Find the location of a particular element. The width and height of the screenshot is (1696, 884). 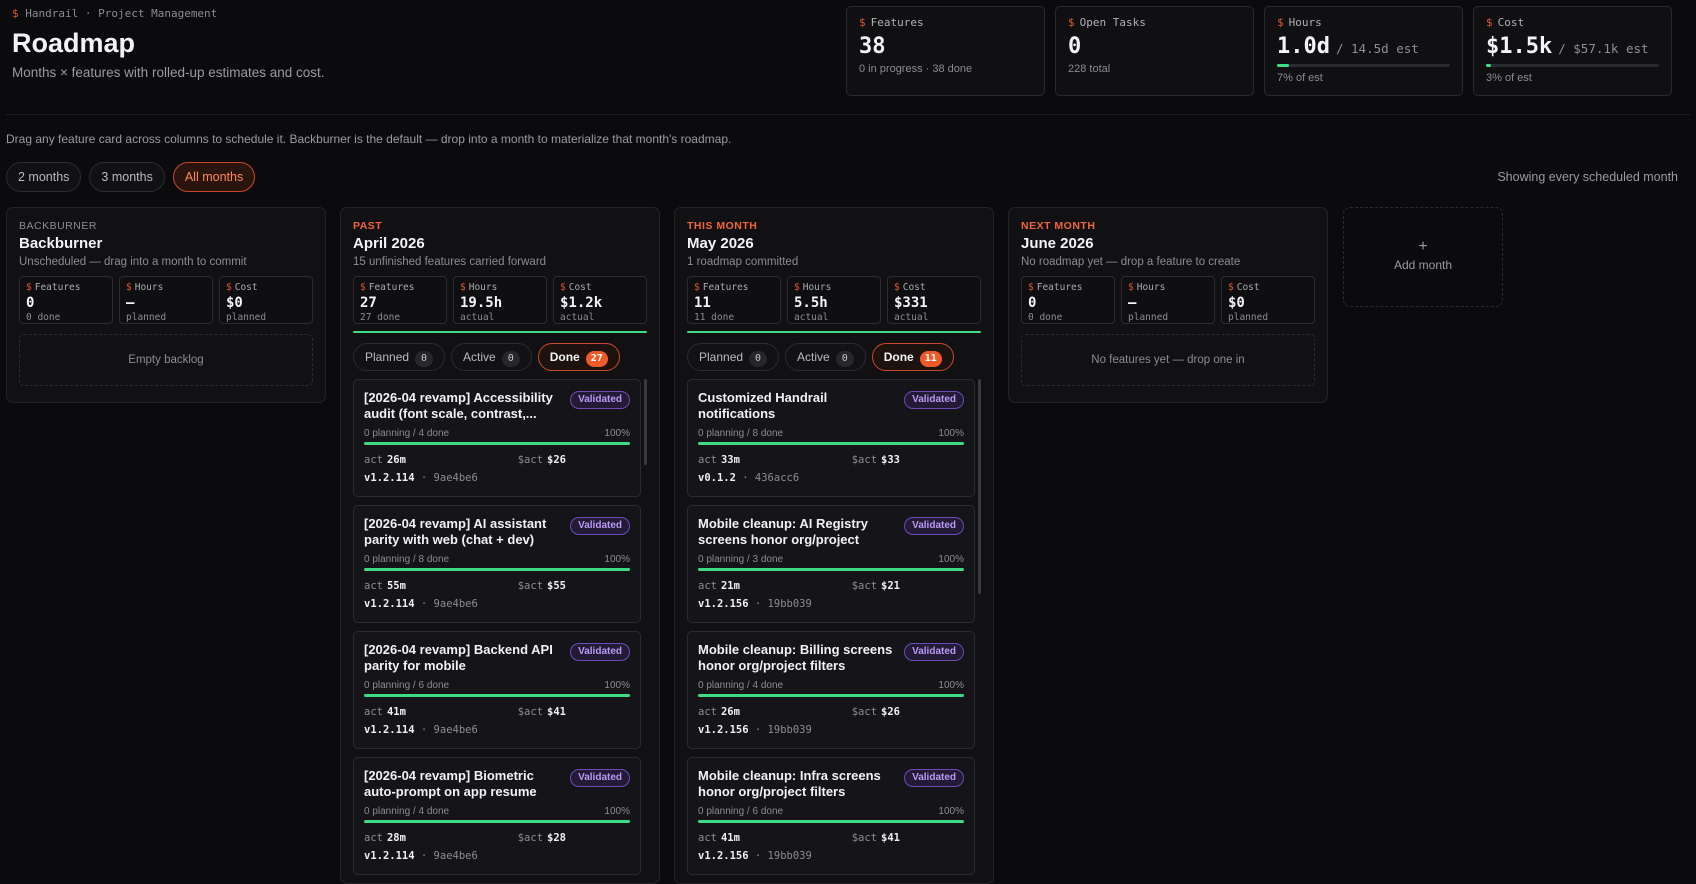

actual-cost-value: $26 is located at coordinates (890, 712).